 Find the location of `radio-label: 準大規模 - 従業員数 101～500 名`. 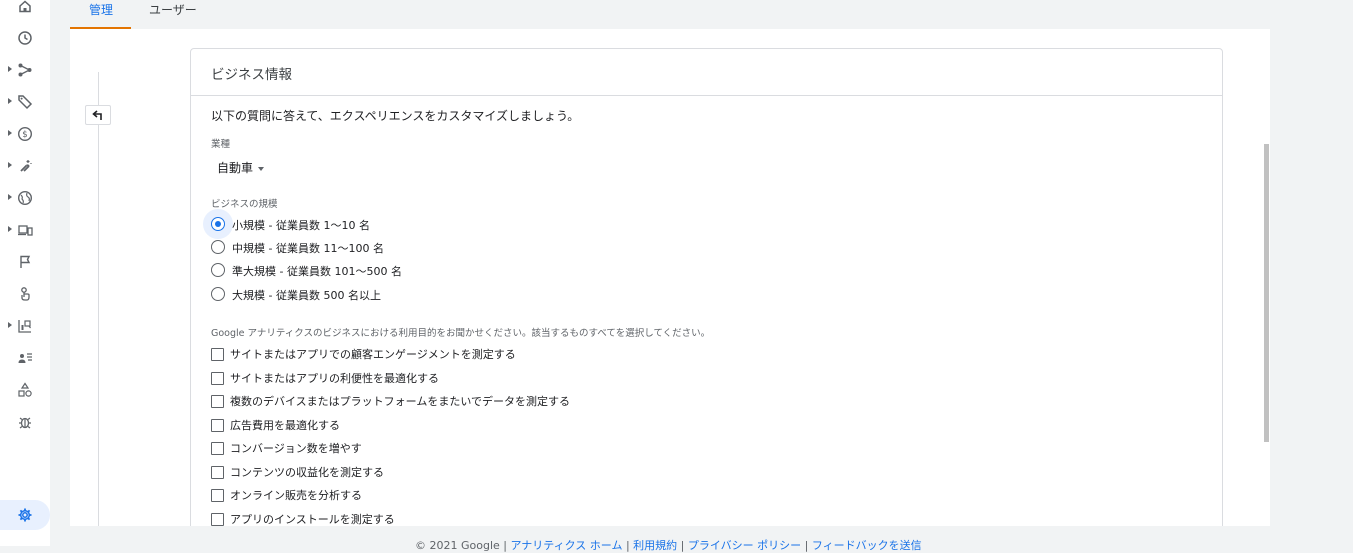

radio-label: 準大規模 - 従業員数 101～500 名 is located at coordinates (317, 271).